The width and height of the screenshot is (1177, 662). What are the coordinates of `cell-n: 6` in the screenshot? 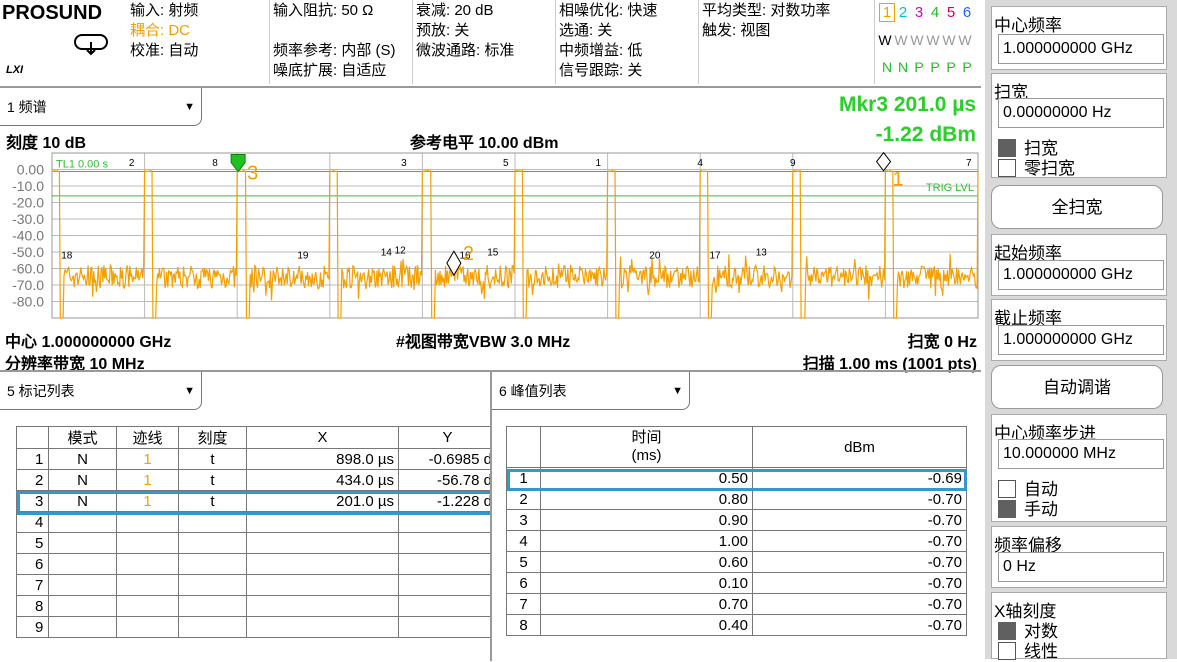 It's located at (32, 564).